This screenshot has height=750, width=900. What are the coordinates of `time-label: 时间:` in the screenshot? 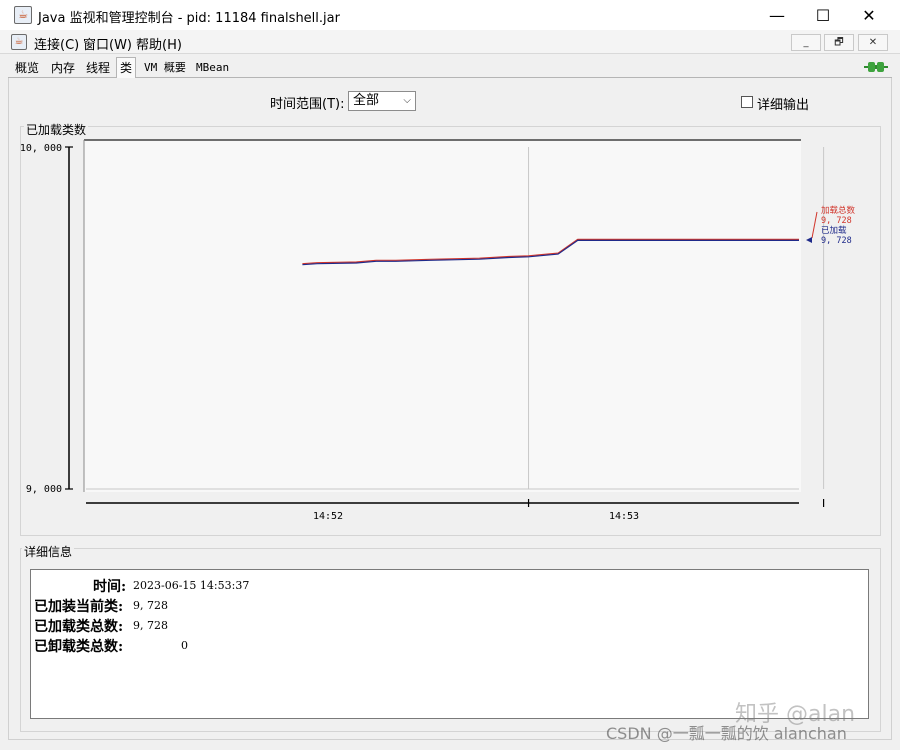 It's located at (110, 587).